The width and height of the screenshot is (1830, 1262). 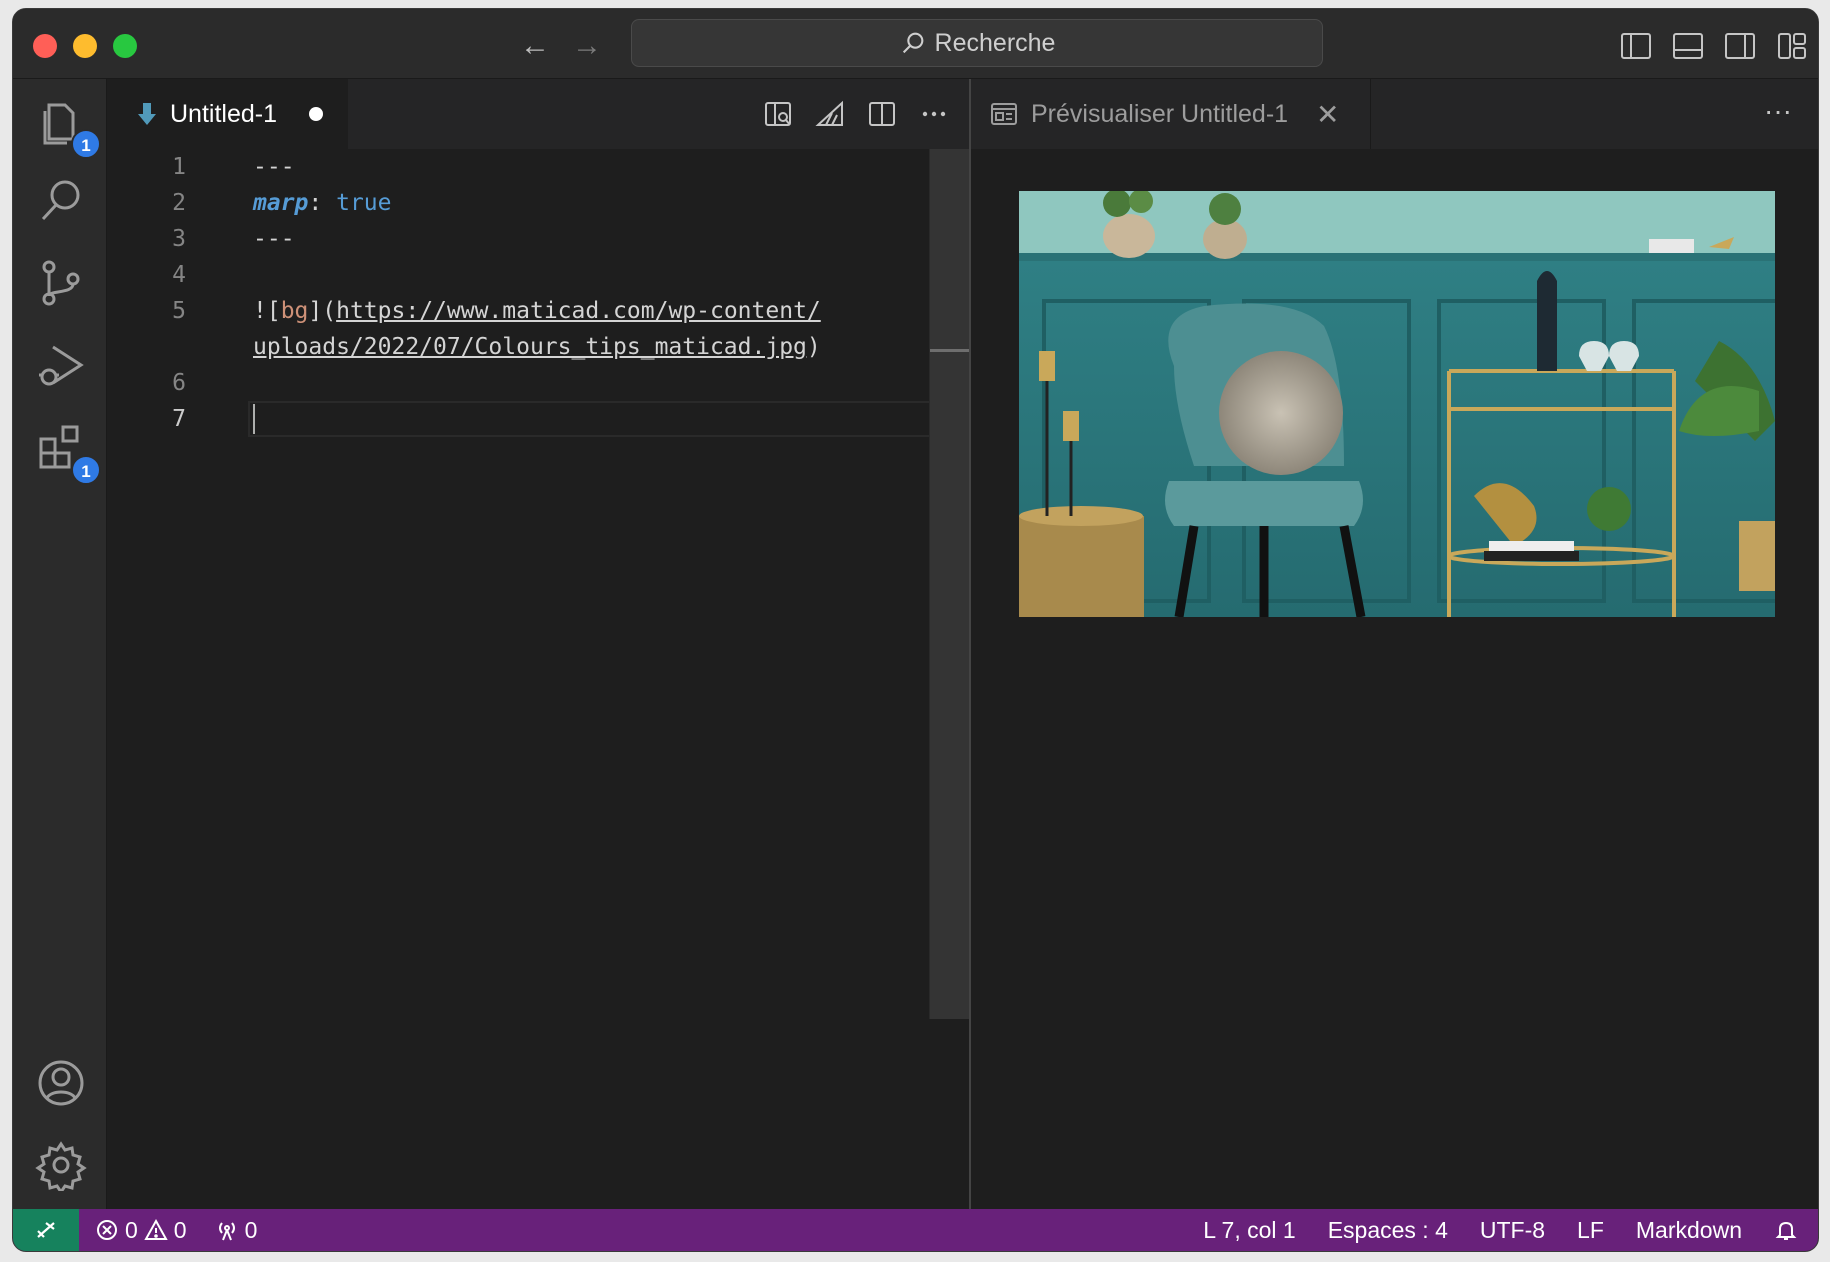 What do you see at coordinates (316, 114) in the screenshot?
I see `unsaved-dot-icon` at bounding box center [316, 114].